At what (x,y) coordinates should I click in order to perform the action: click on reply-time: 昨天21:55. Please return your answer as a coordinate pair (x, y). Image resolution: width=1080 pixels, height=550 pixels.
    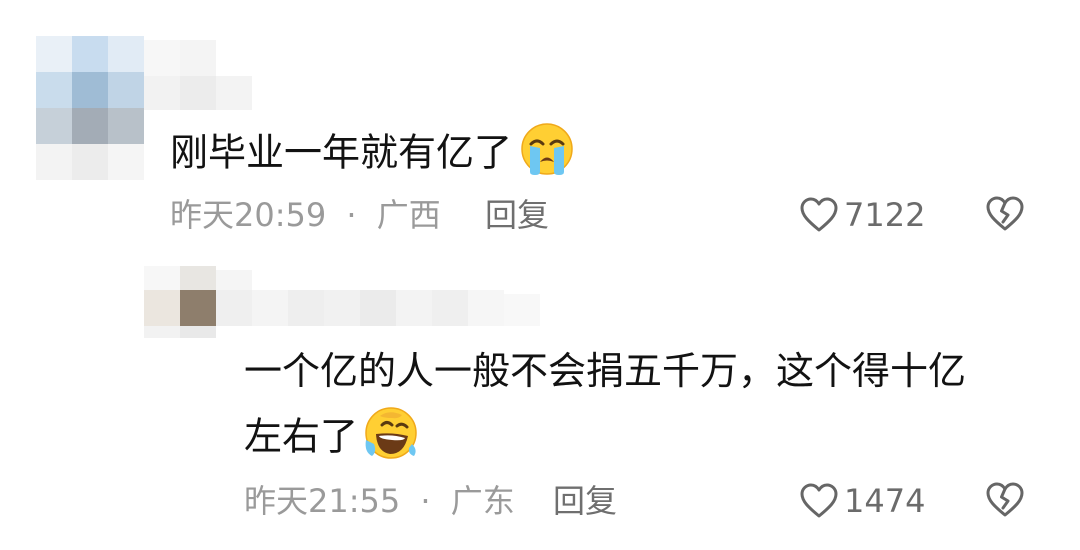
    Looking at the image, I should click on (322, 501).